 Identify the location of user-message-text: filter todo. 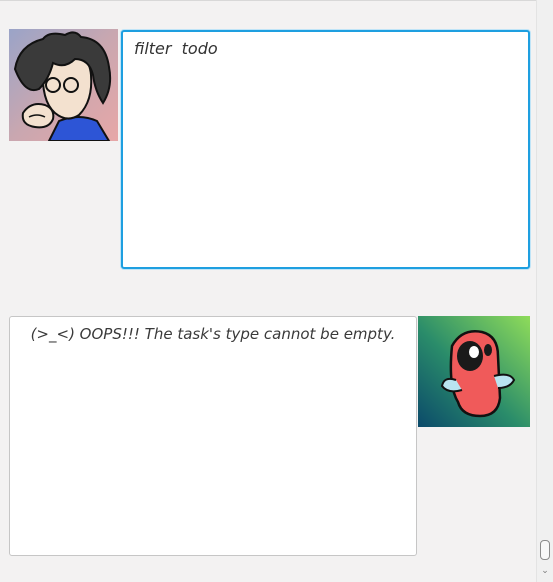
(176, 48).